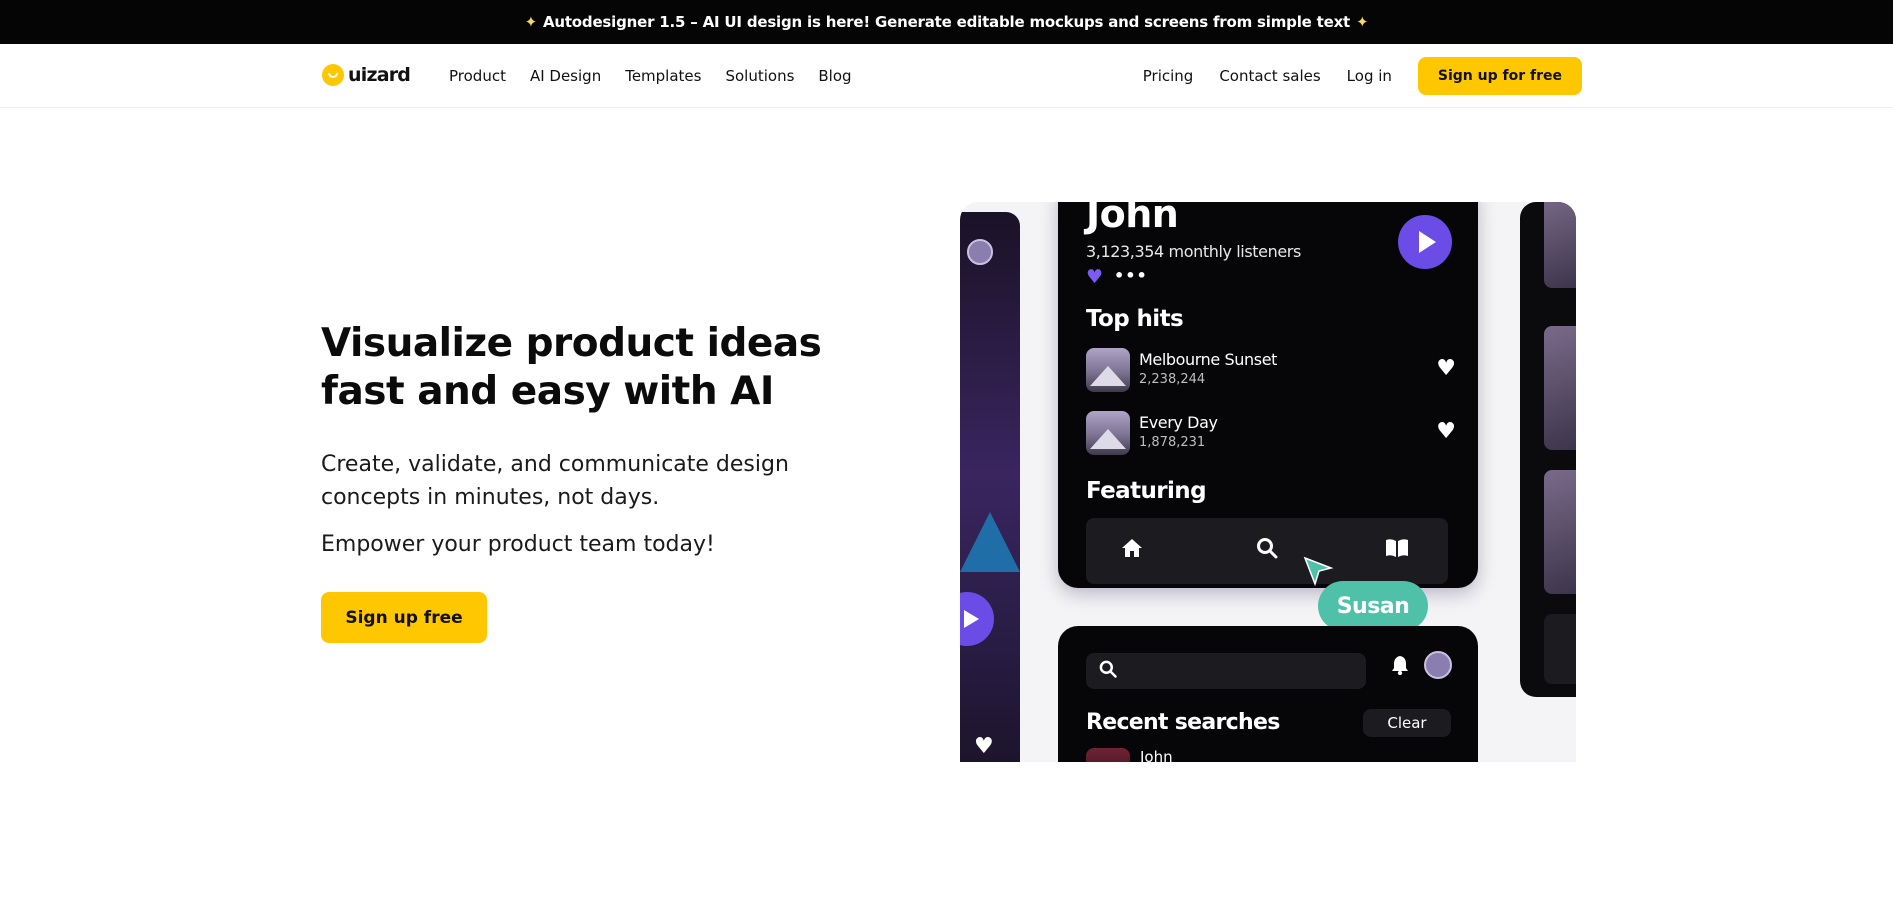 The height and width of the screenshot is (911, 1893). What do you see at coordinates (1208, 359) in the screenshot?
I see `track-title: Melbourne Sunset` at bounding box center [1208, 359].